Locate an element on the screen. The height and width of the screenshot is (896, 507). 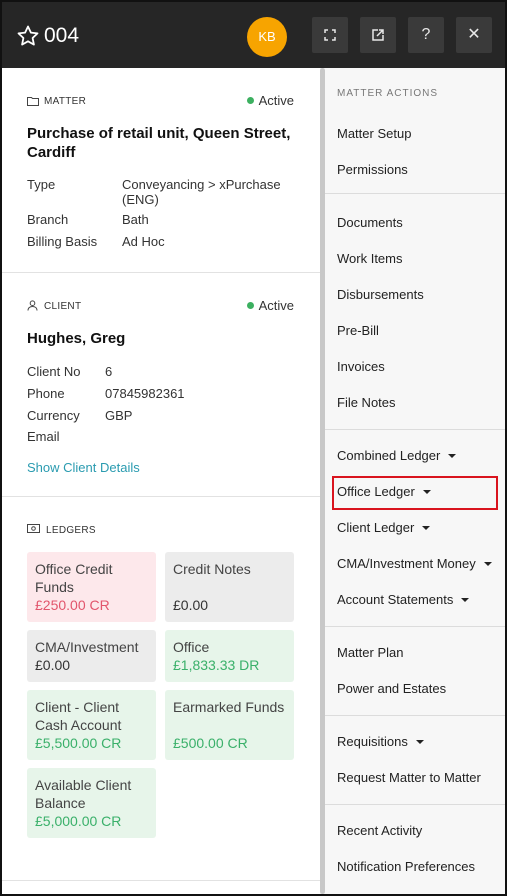
menu-item-recent-activity: Recent Activity is located at coordinates (379, 830).